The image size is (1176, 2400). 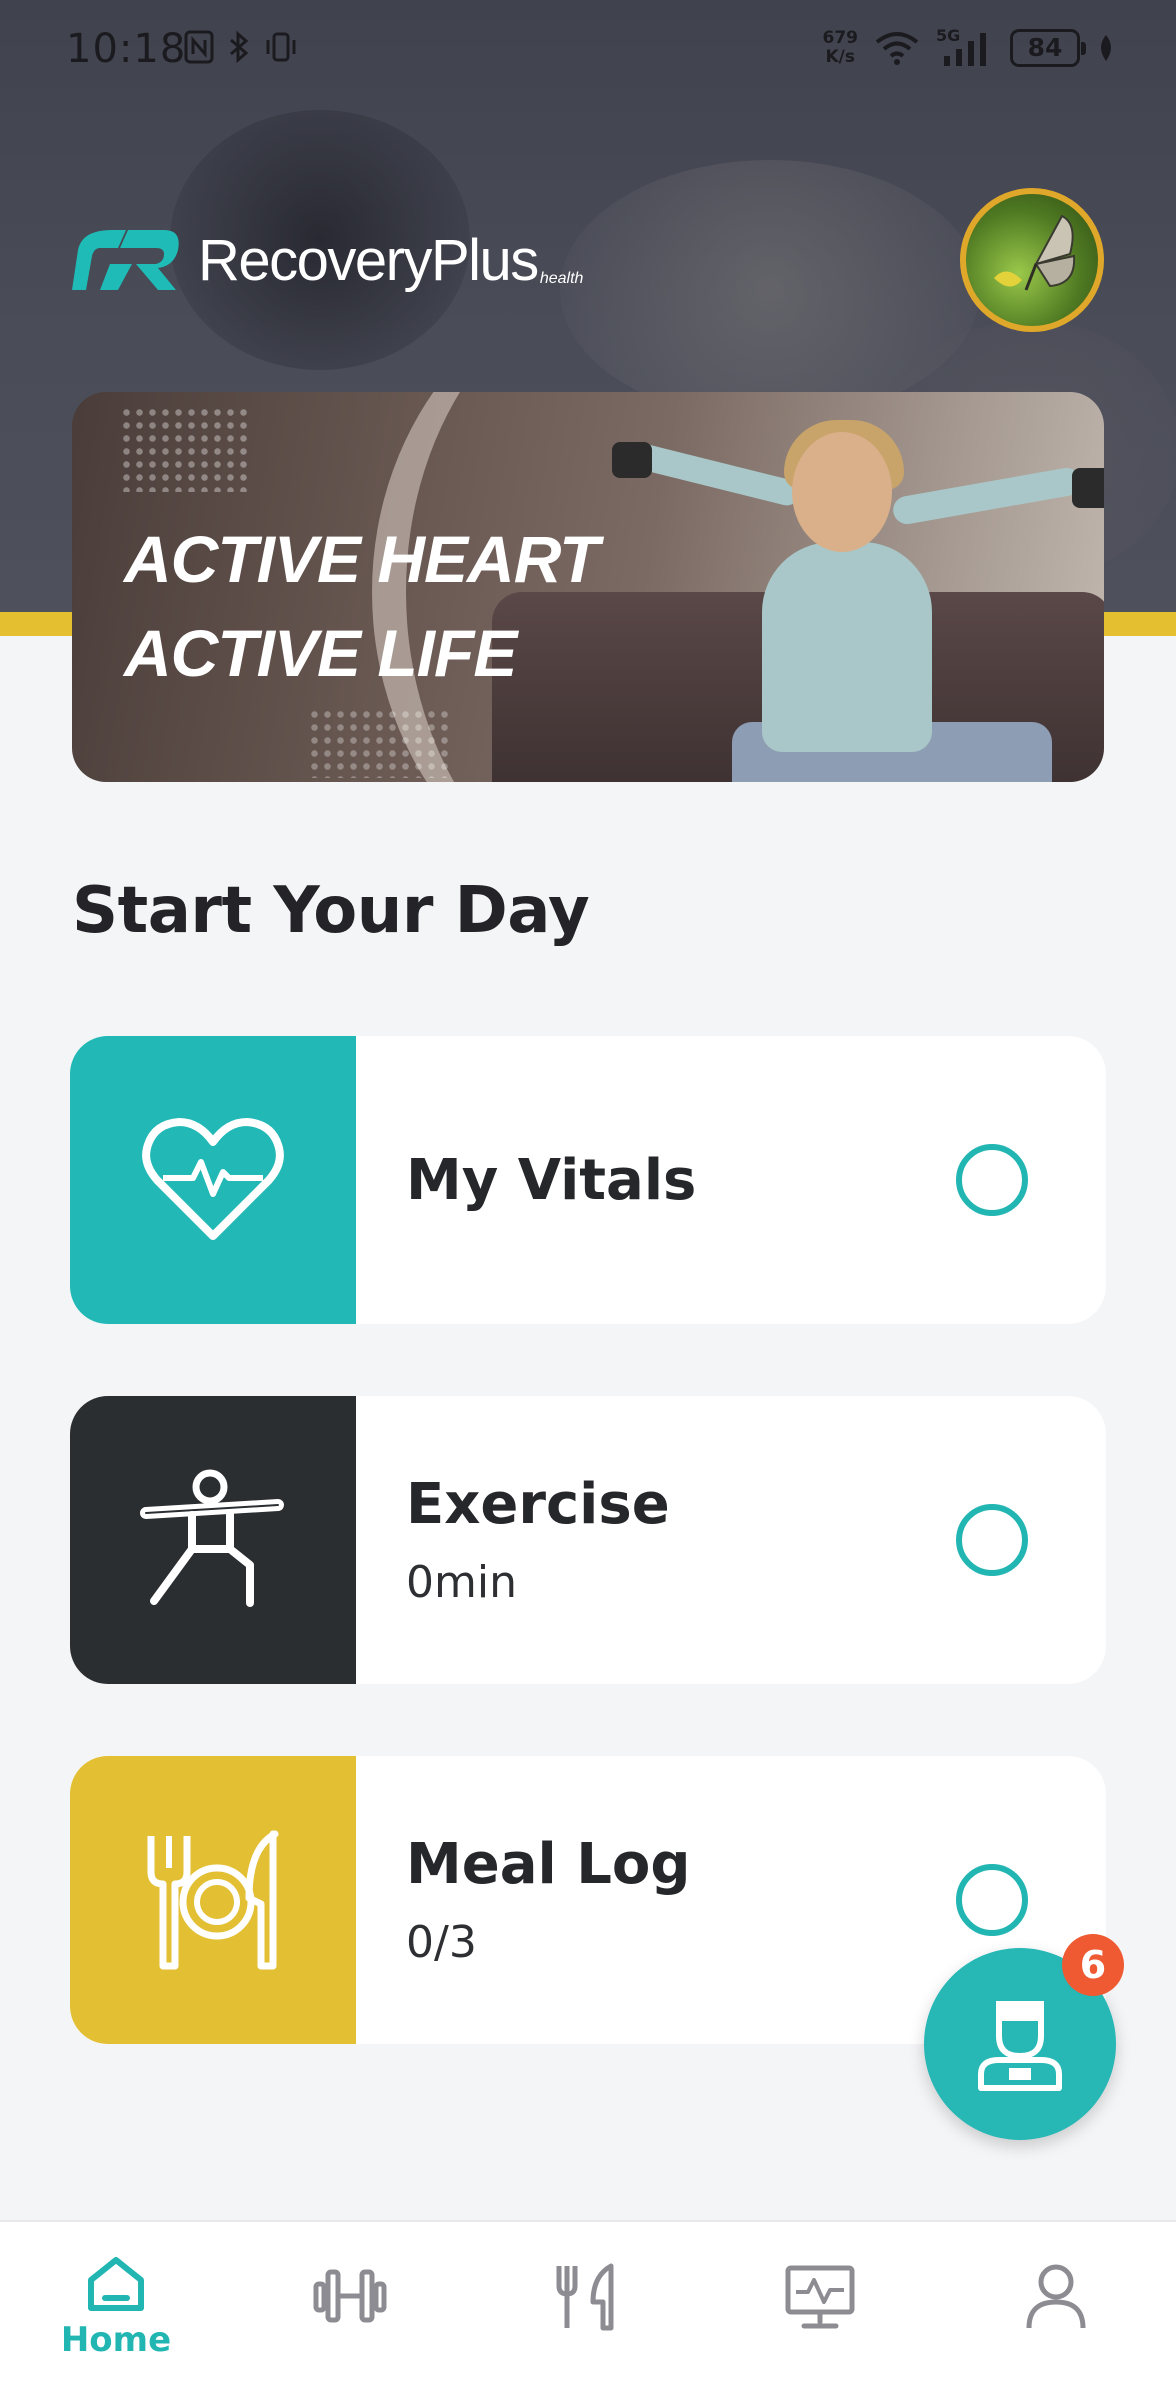 I want to click on profile-avatar, so click(x=1032, y=260).